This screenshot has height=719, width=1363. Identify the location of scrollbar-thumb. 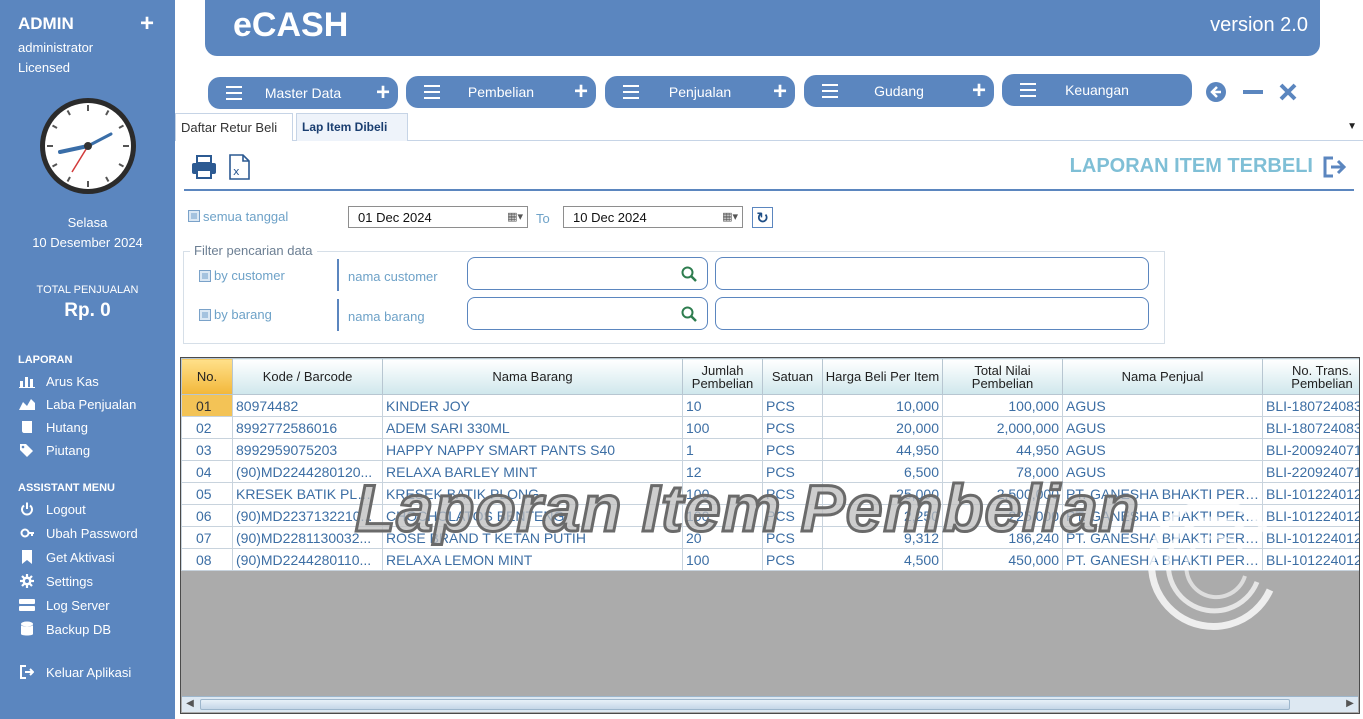
(745, 704).